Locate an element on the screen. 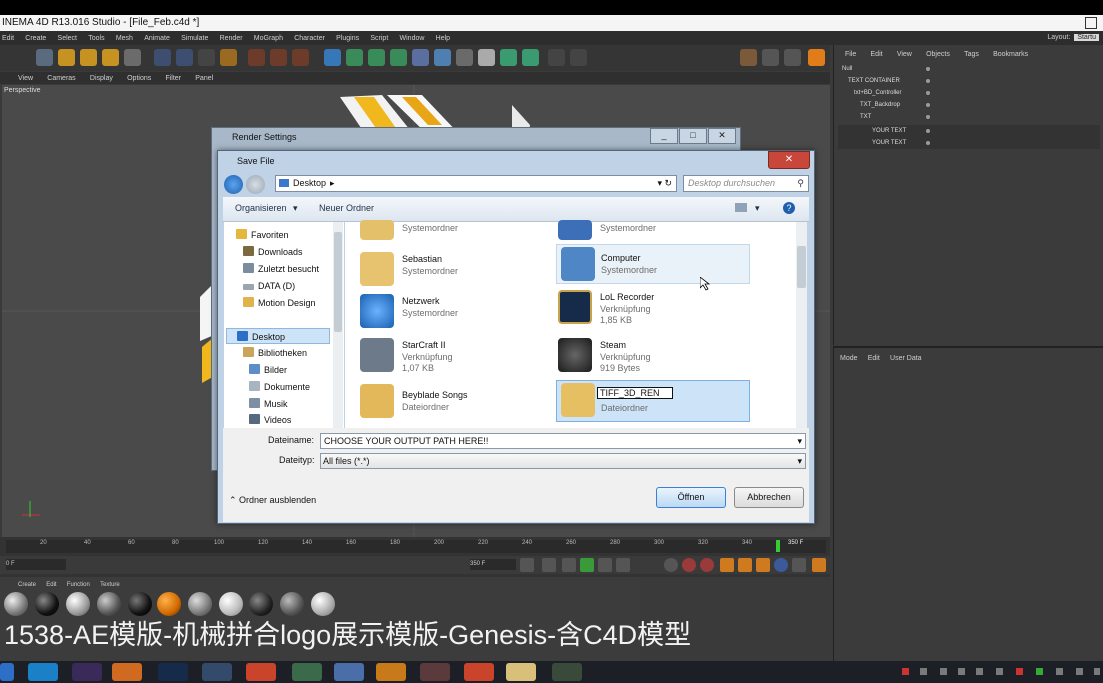  subdivision-icon is located at coordinates (376, 57).